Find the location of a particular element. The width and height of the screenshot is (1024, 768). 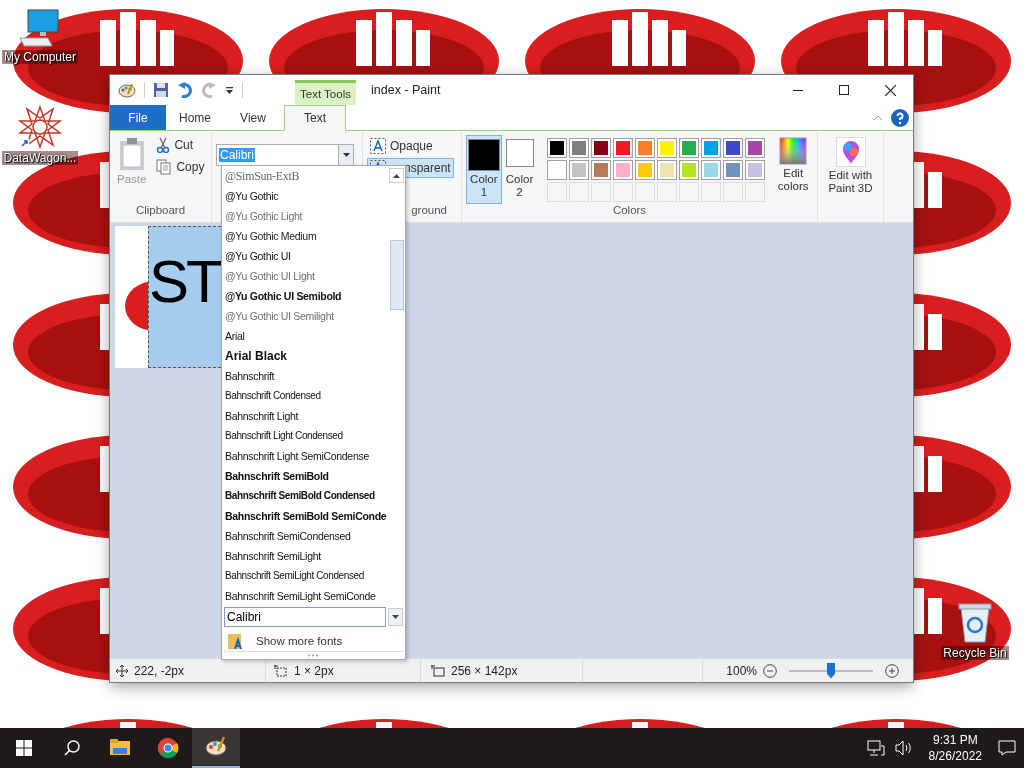

edit-colors-button: Edit colors is located at coordinates (793, 169).